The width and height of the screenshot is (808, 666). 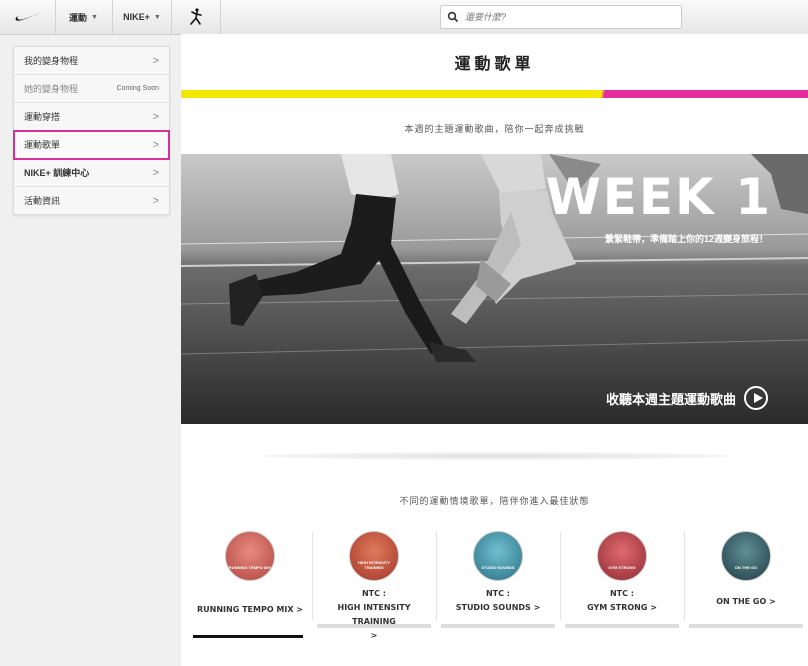 I want to click on thumbnail-caption: ON THE GO, so click(x=746, y=567).